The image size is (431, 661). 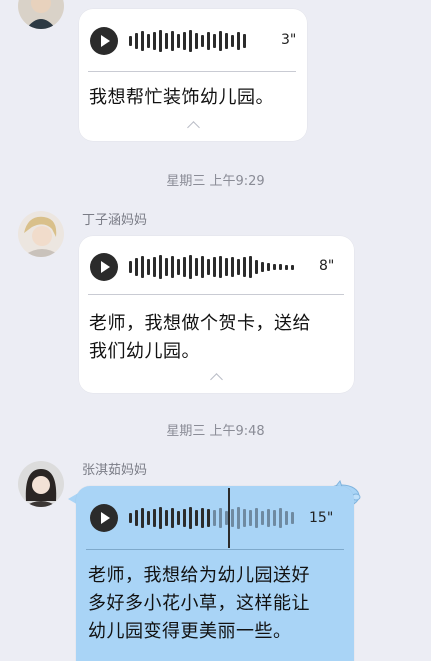 I want to click on sender-name: 张淇茹妈妈, so click(x=115, y=470).